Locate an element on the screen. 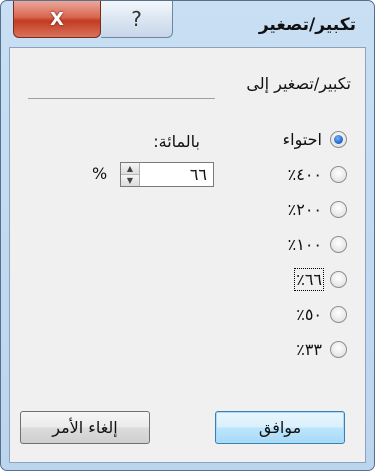 The width and height of the screenshot is (375, 471). zoom-to-group-label: تكبير/تصغير إلى is located at coordinates (295, 83).